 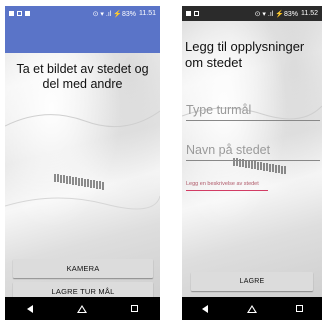 I want to click on camera-button: KAMERA, so click(x=83, y=268).